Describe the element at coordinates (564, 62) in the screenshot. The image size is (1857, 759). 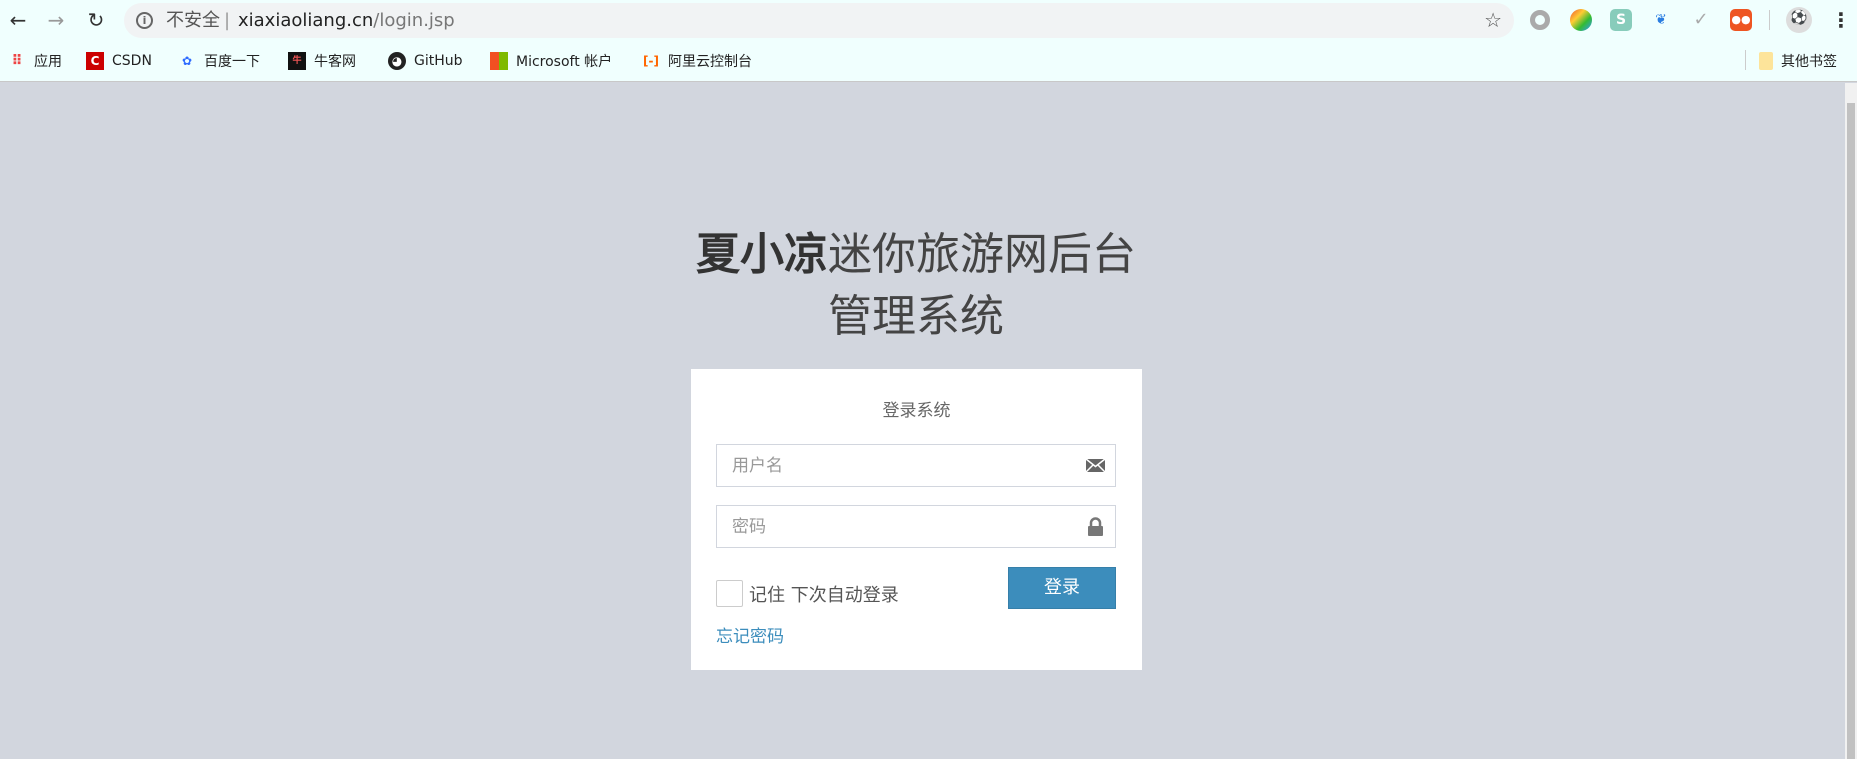
I see `bookmark-label: Microsoft 帐户` at that location.